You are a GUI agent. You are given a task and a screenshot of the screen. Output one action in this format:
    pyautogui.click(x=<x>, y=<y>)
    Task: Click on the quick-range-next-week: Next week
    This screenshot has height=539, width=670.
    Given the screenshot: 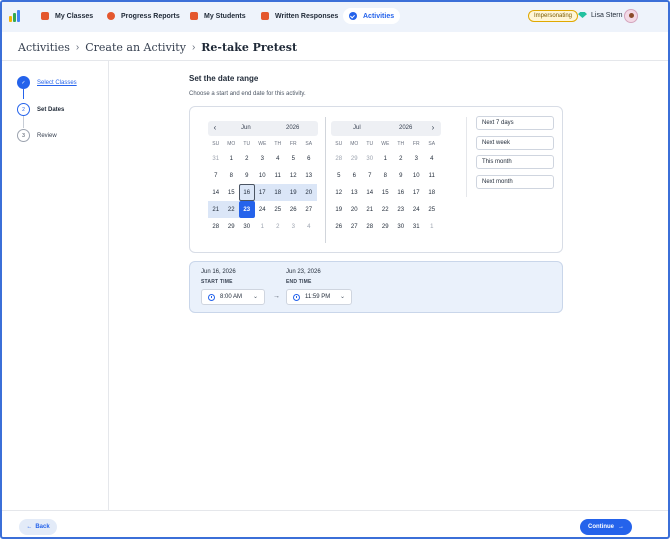 What is the action you would take?
    pyautogui.click(x=515, y=143)
    